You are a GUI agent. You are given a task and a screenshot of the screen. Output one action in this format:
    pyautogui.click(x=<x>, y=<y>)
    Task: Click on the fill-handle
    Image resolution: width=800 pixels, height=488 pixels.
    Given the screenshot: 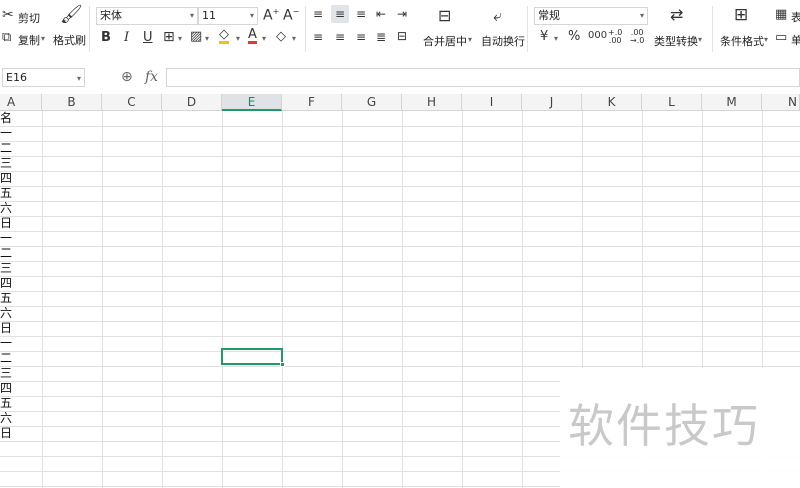 What is the action you would take?
    pyautogui.click(x=282, y=364)
    